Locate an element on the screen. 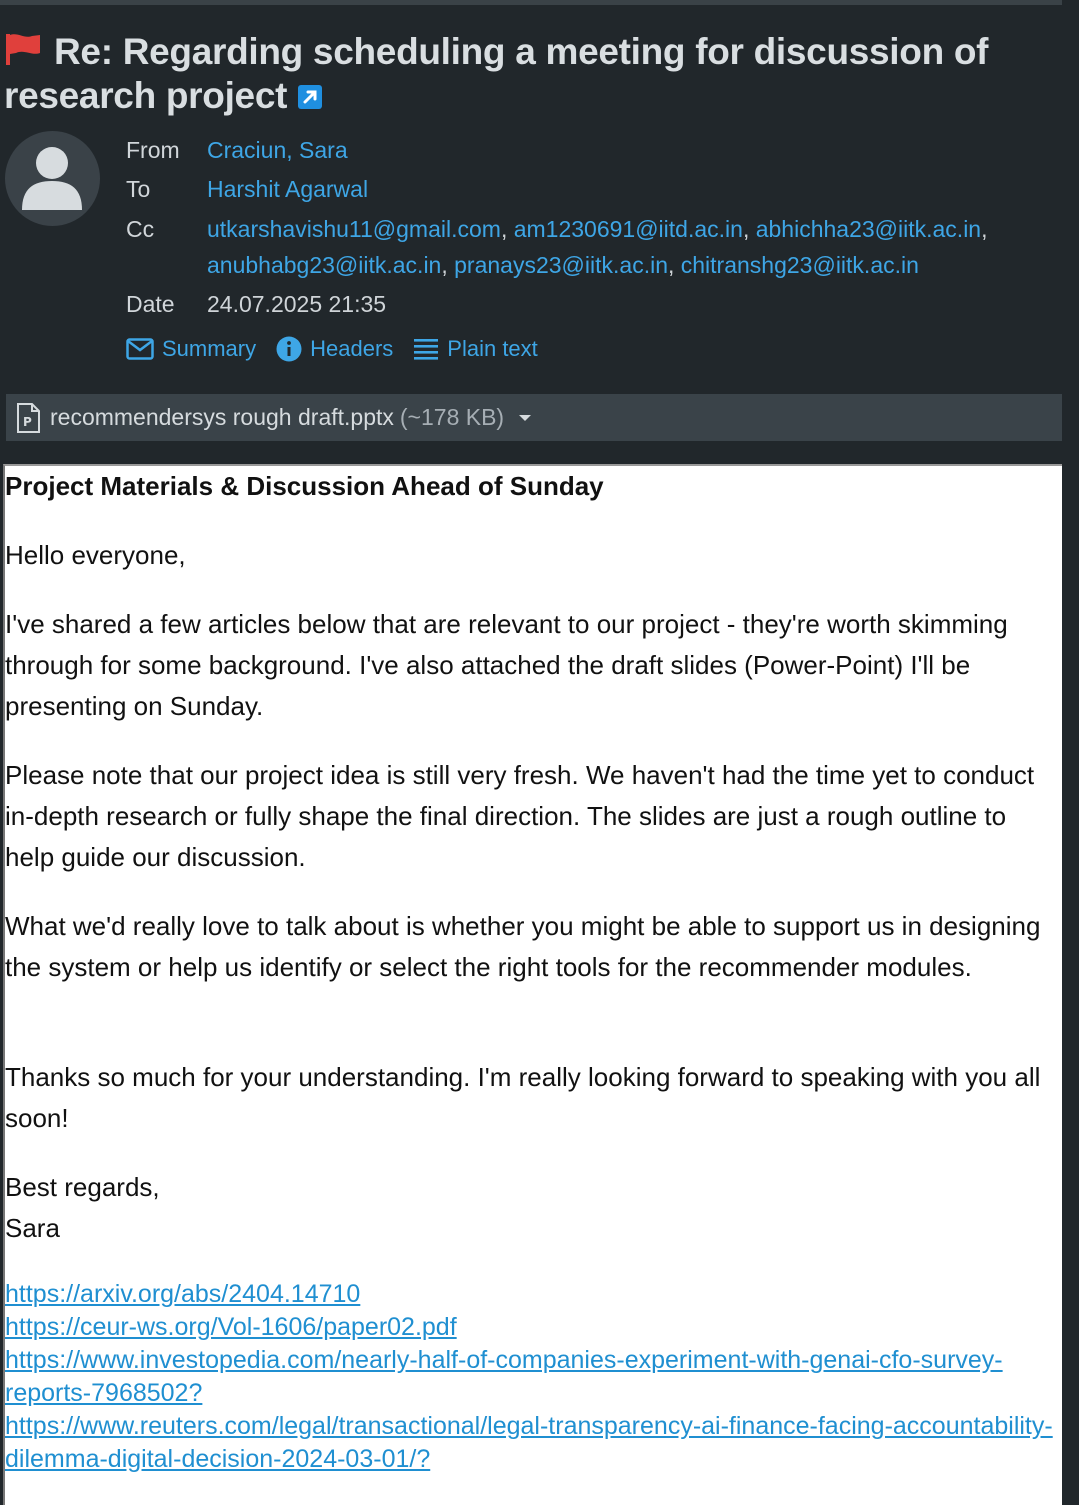 This screenshot has height=1505, width=1079. cc-link: am1230691@iitd.ac.in is located at coordinates (628, 229).